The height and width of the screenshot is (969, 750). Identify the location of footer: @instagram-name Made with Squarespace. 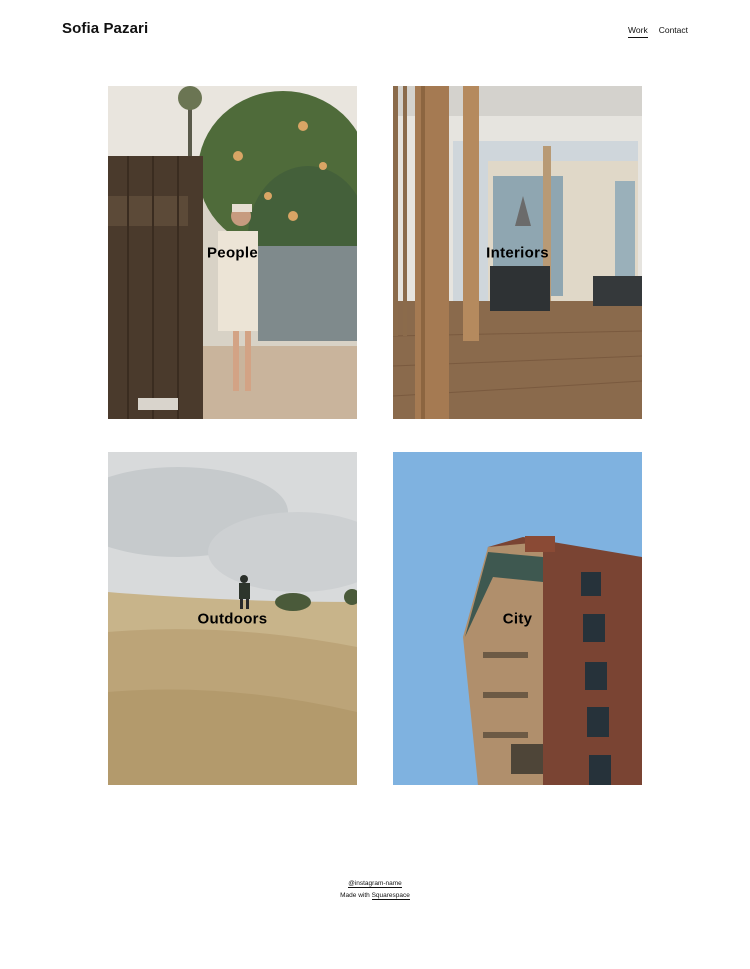
(375, 890).